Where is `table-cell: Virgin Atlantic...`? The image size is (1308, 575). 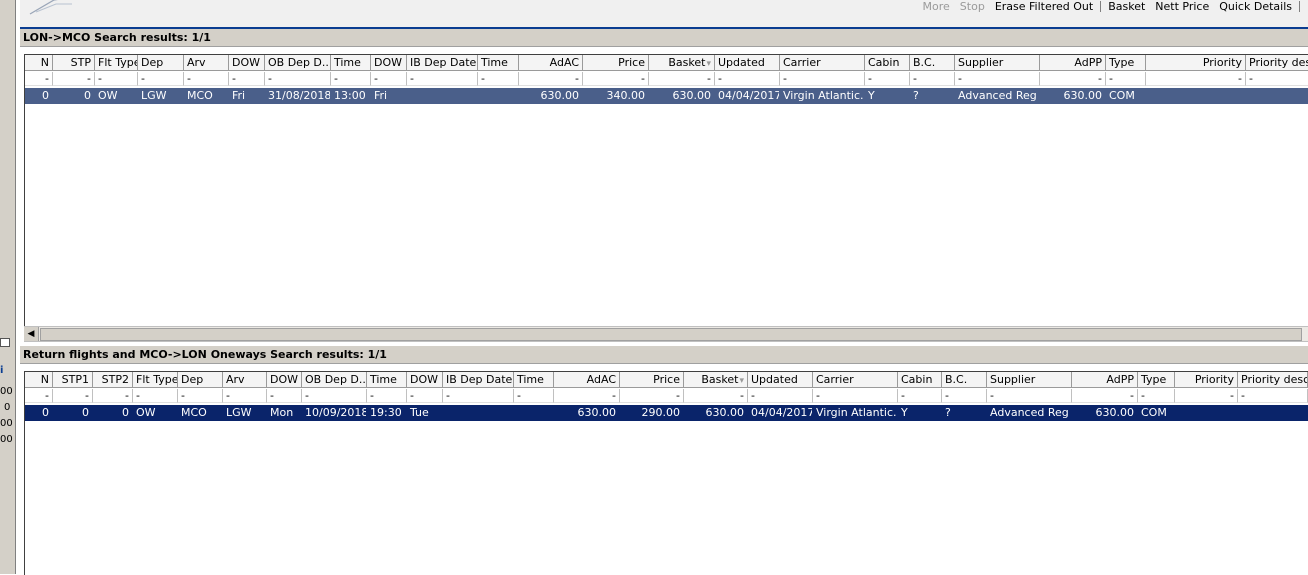
table-cell: Virgin Atlantic... is located at coordinates (855, 413).